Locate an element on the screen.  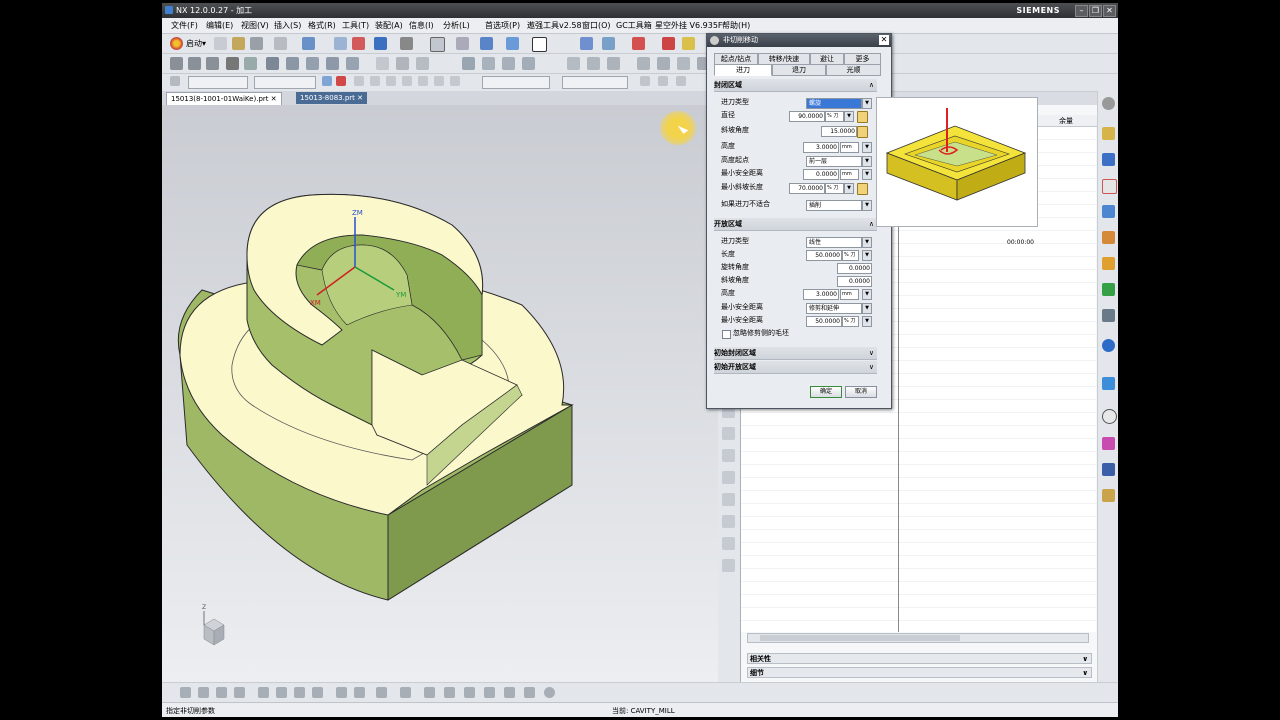
gear-icon is located at coordinates (1108, 103).